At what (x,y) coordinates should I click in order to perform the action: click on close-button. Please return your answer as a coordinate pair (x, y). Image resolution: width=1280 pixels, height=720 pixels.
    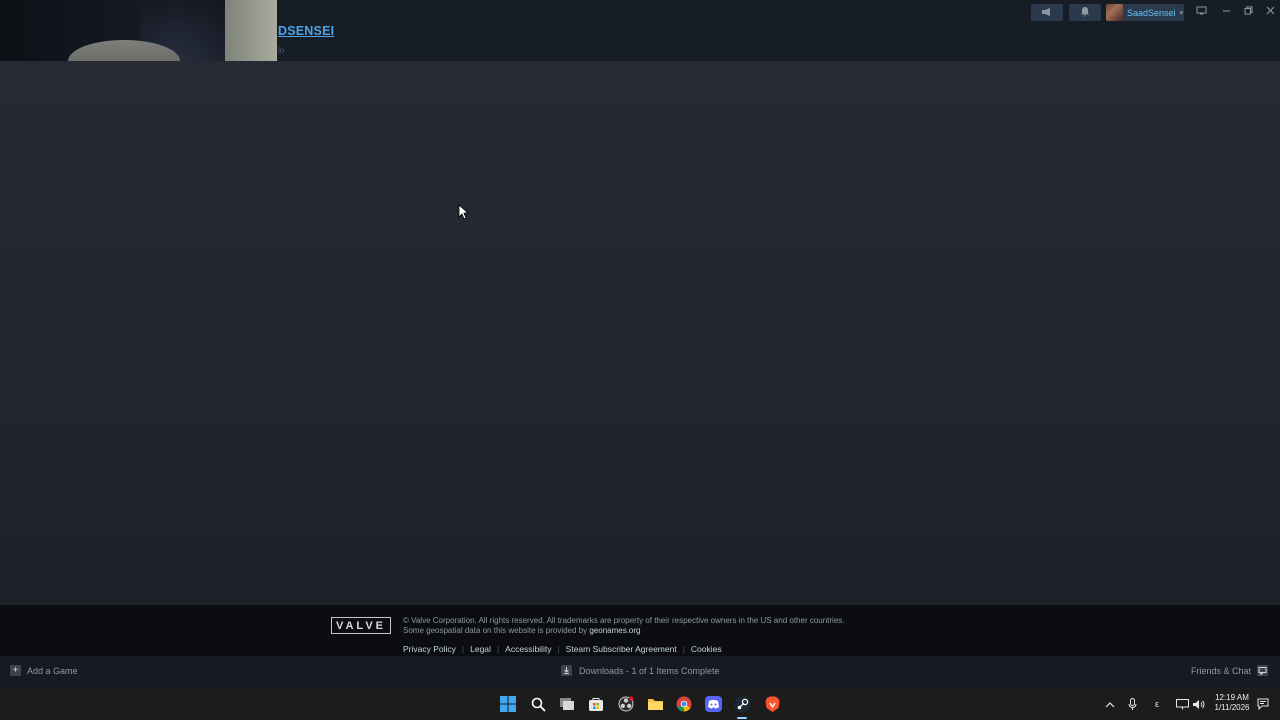
    Looking at the image, I should click on (1270, 11).